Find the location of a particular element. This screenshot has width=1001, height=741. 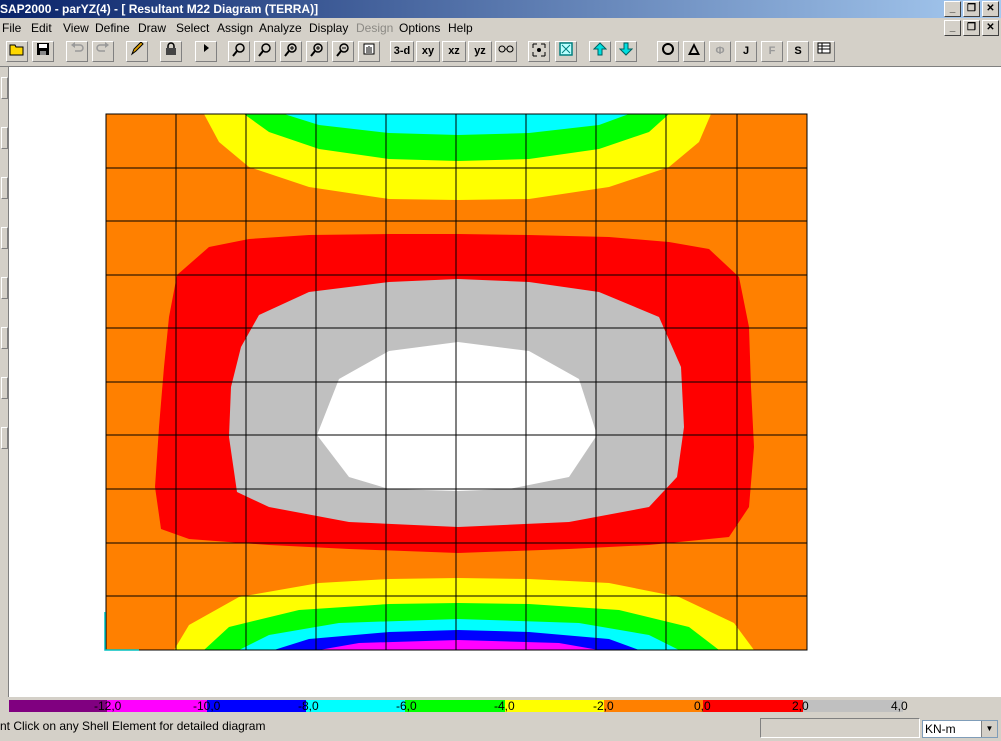

menu-assign: Assign is located at coordinates (235, 28).